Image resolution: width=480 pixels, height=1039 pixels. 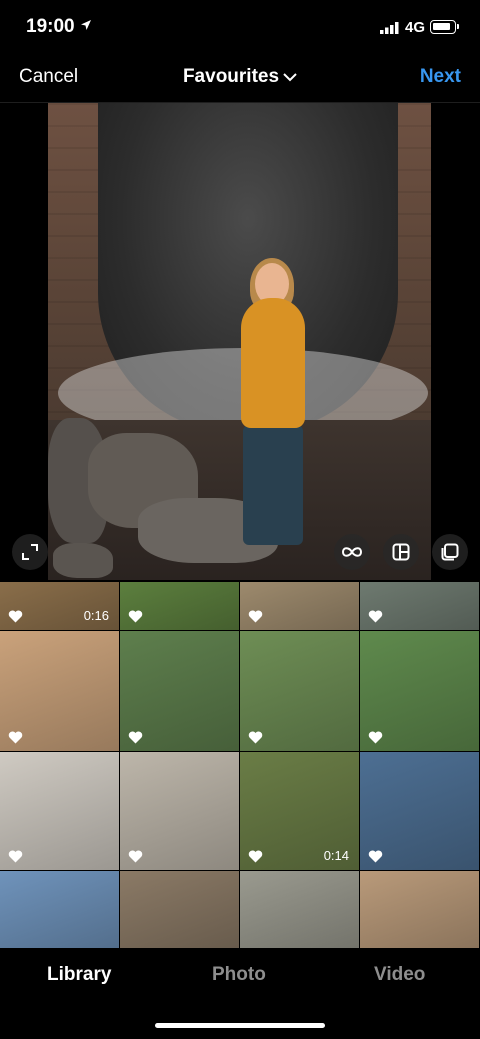 I want to click on video-duration: 0:14, so click(x=336, y=855).